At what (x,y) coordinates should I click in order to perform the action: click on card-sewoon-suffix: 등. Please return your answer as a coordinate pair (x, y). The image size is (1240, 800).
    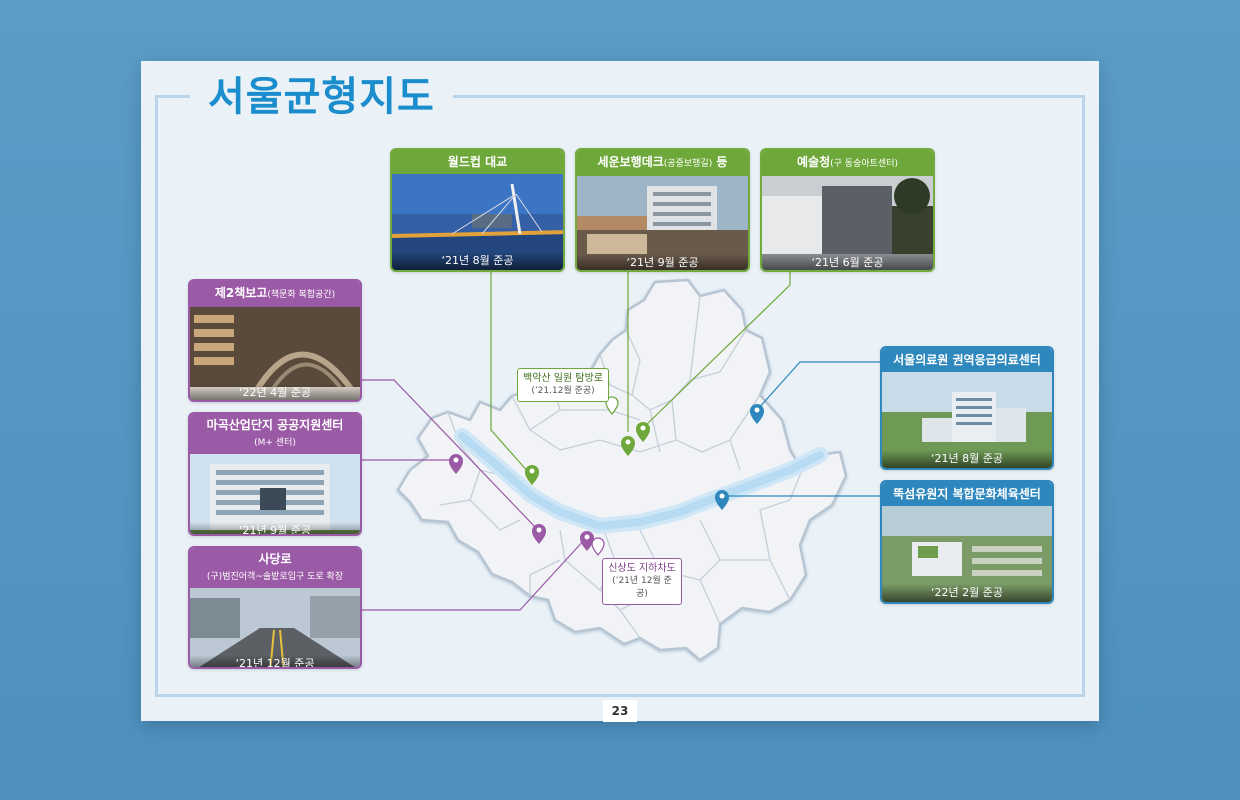
    Looking at the image, I should click on (720, 162).